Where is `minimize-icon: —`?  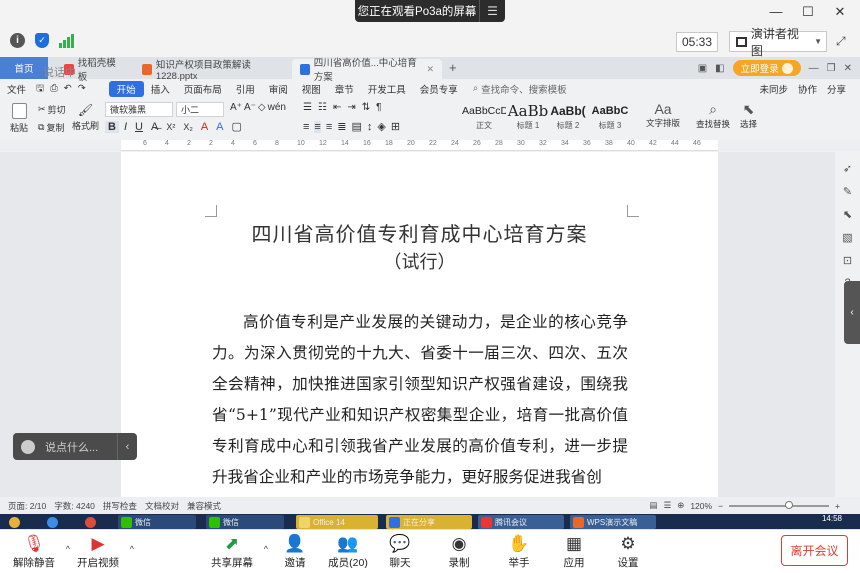
minimize-icon: — is located at coordinates (776, 12).